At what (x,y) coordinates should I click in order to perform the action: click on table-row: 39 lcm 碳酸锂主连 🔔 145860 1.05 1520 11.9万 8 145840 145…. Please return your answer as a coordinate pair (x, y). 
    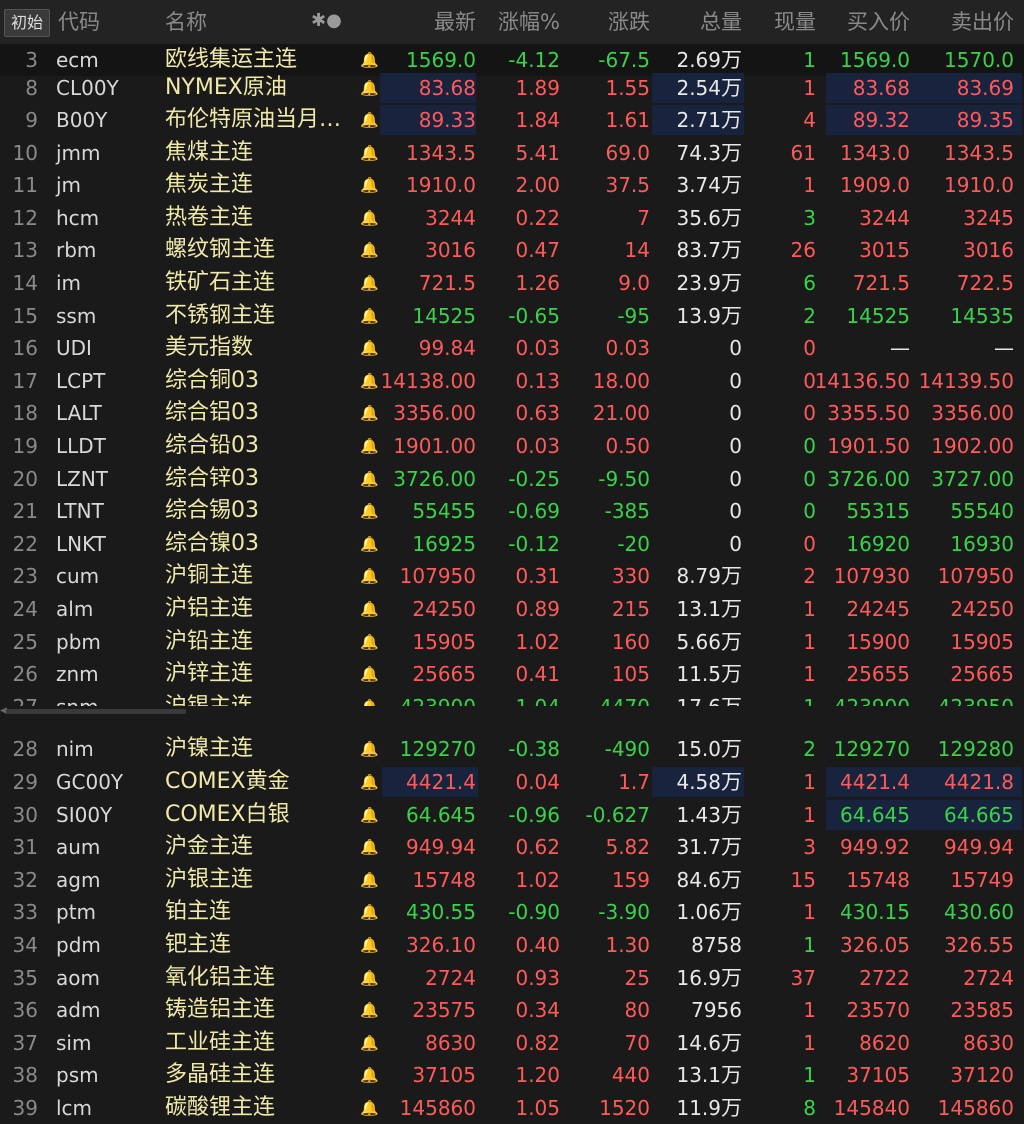
    Looking at the image, I should click on (512, 1108).